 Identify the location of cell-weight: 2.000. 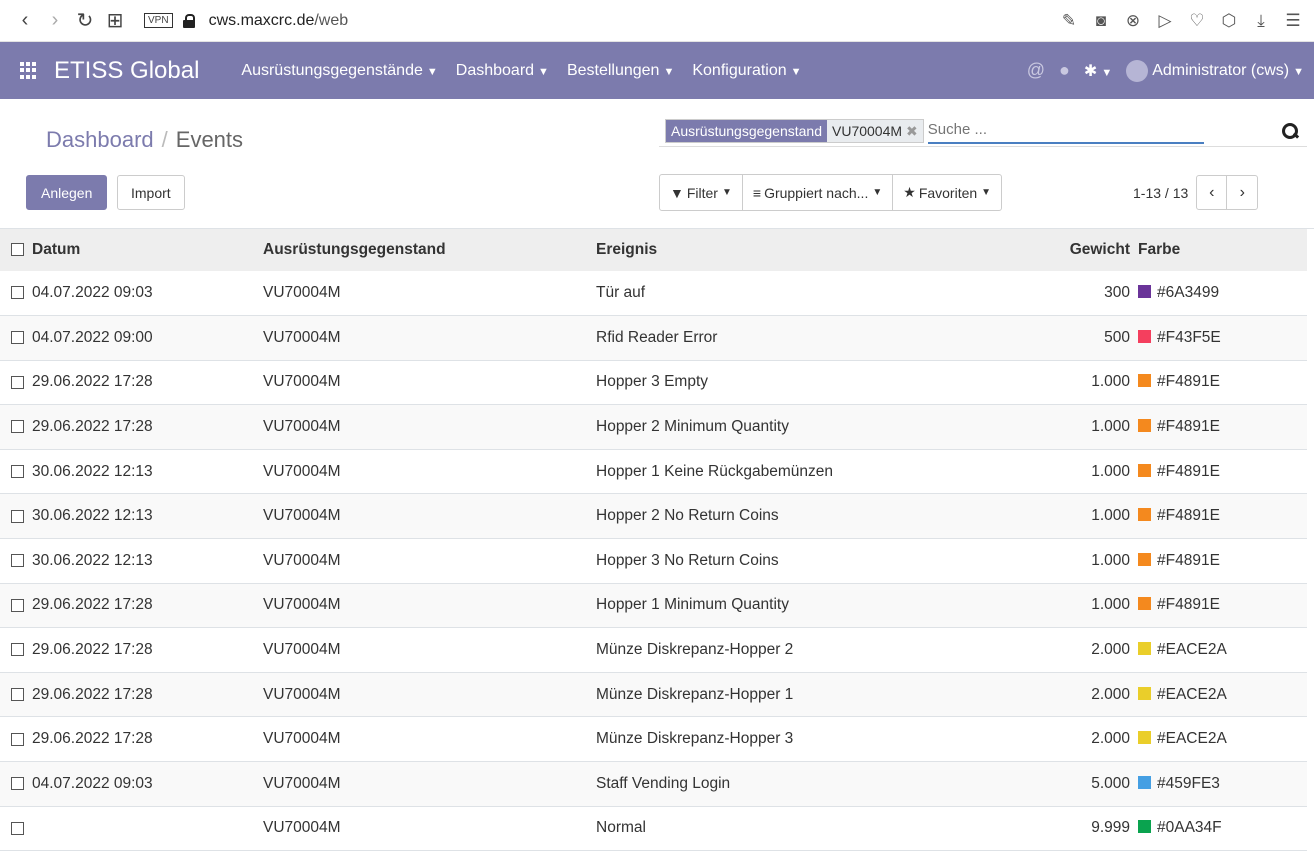
(1110, 694).